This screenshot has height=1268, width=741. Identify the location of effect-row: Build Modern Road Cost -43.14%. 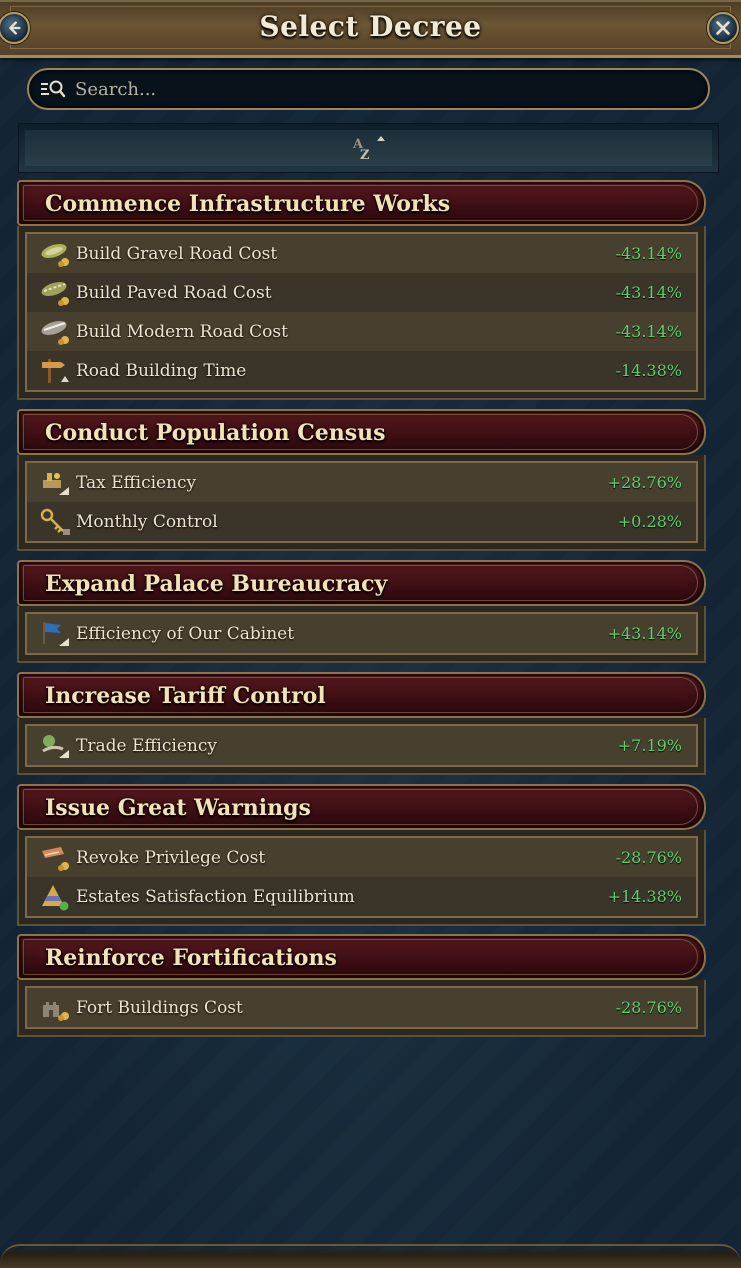
(361, 331).